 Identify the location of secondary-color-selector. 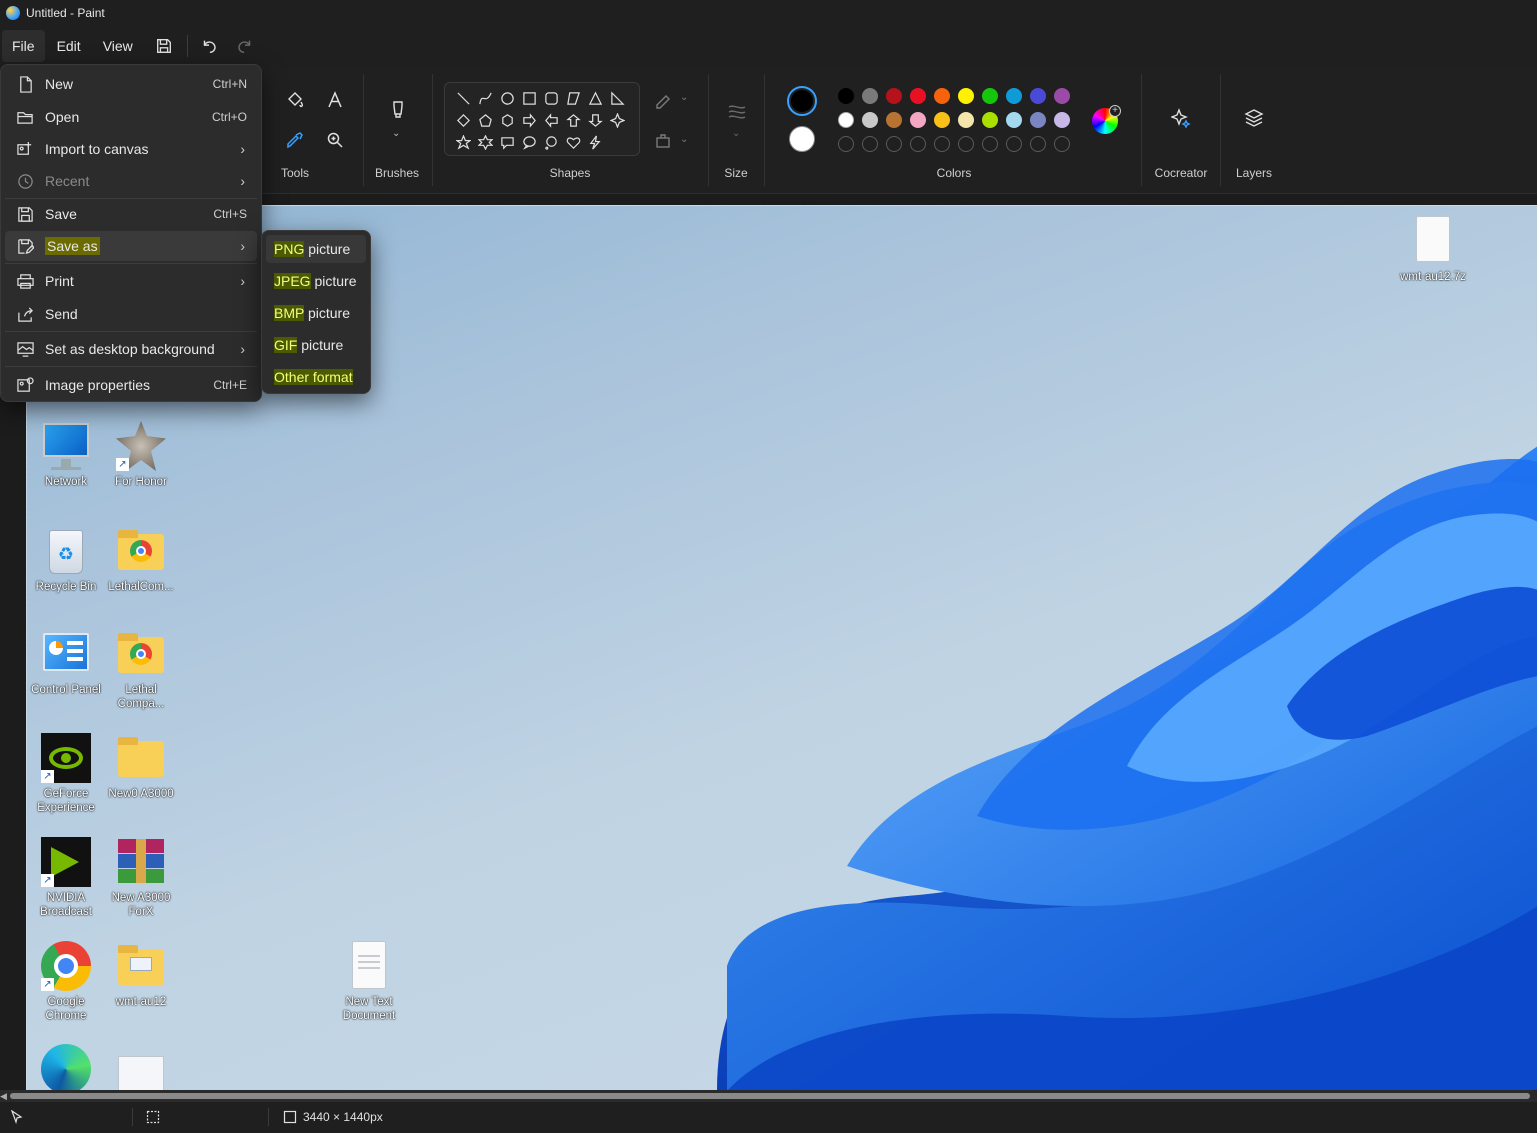
(802, 139).